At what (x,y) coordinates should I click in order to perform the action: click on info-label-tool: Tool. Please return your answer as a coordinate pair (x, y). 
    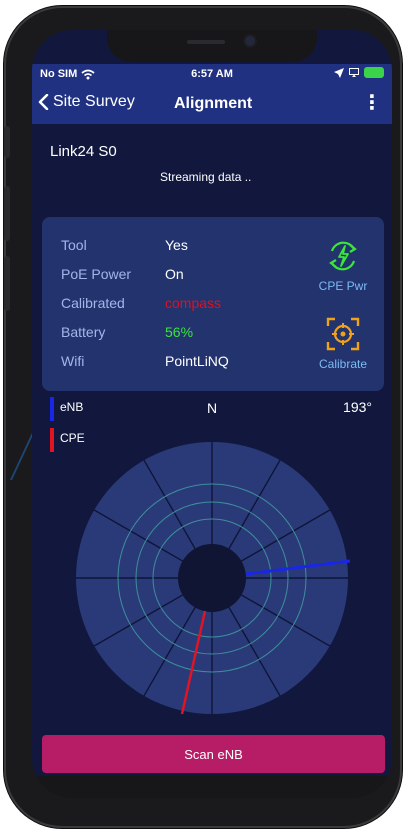
    Looking at the image, I should click on (74, 245).